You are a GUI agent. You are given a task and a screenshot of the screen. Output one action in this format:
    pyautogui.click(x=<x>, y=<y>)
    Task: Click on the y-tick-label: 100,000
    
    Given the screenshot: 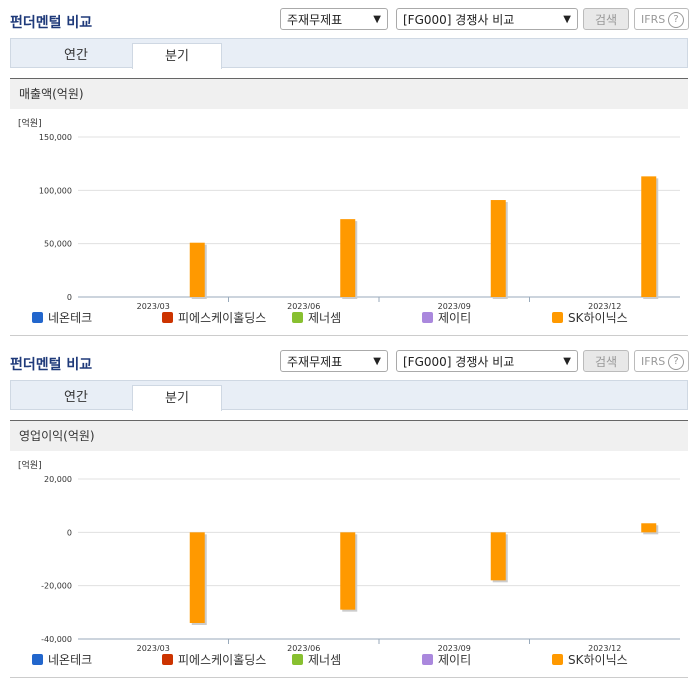 What is the action you would take?
    pyautogui.click(x=55, y=190)
    